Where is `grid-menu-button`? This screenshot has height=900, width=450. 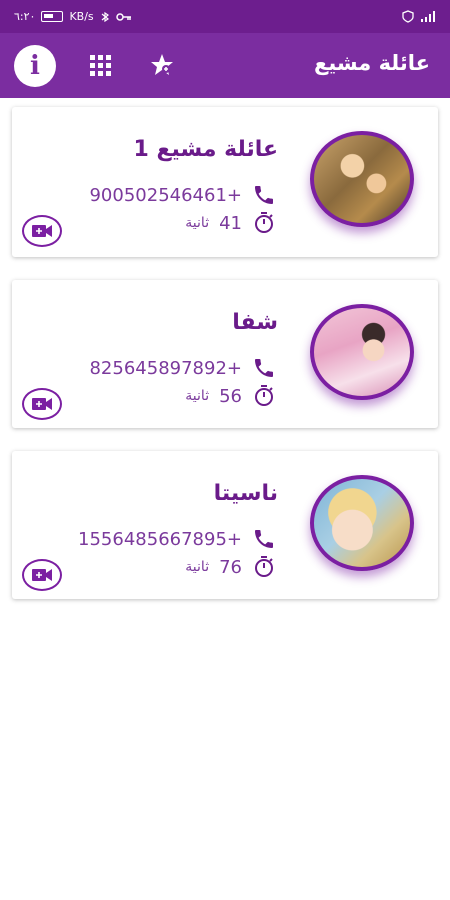 grid-menu-button is located at coordinates (101, 66).